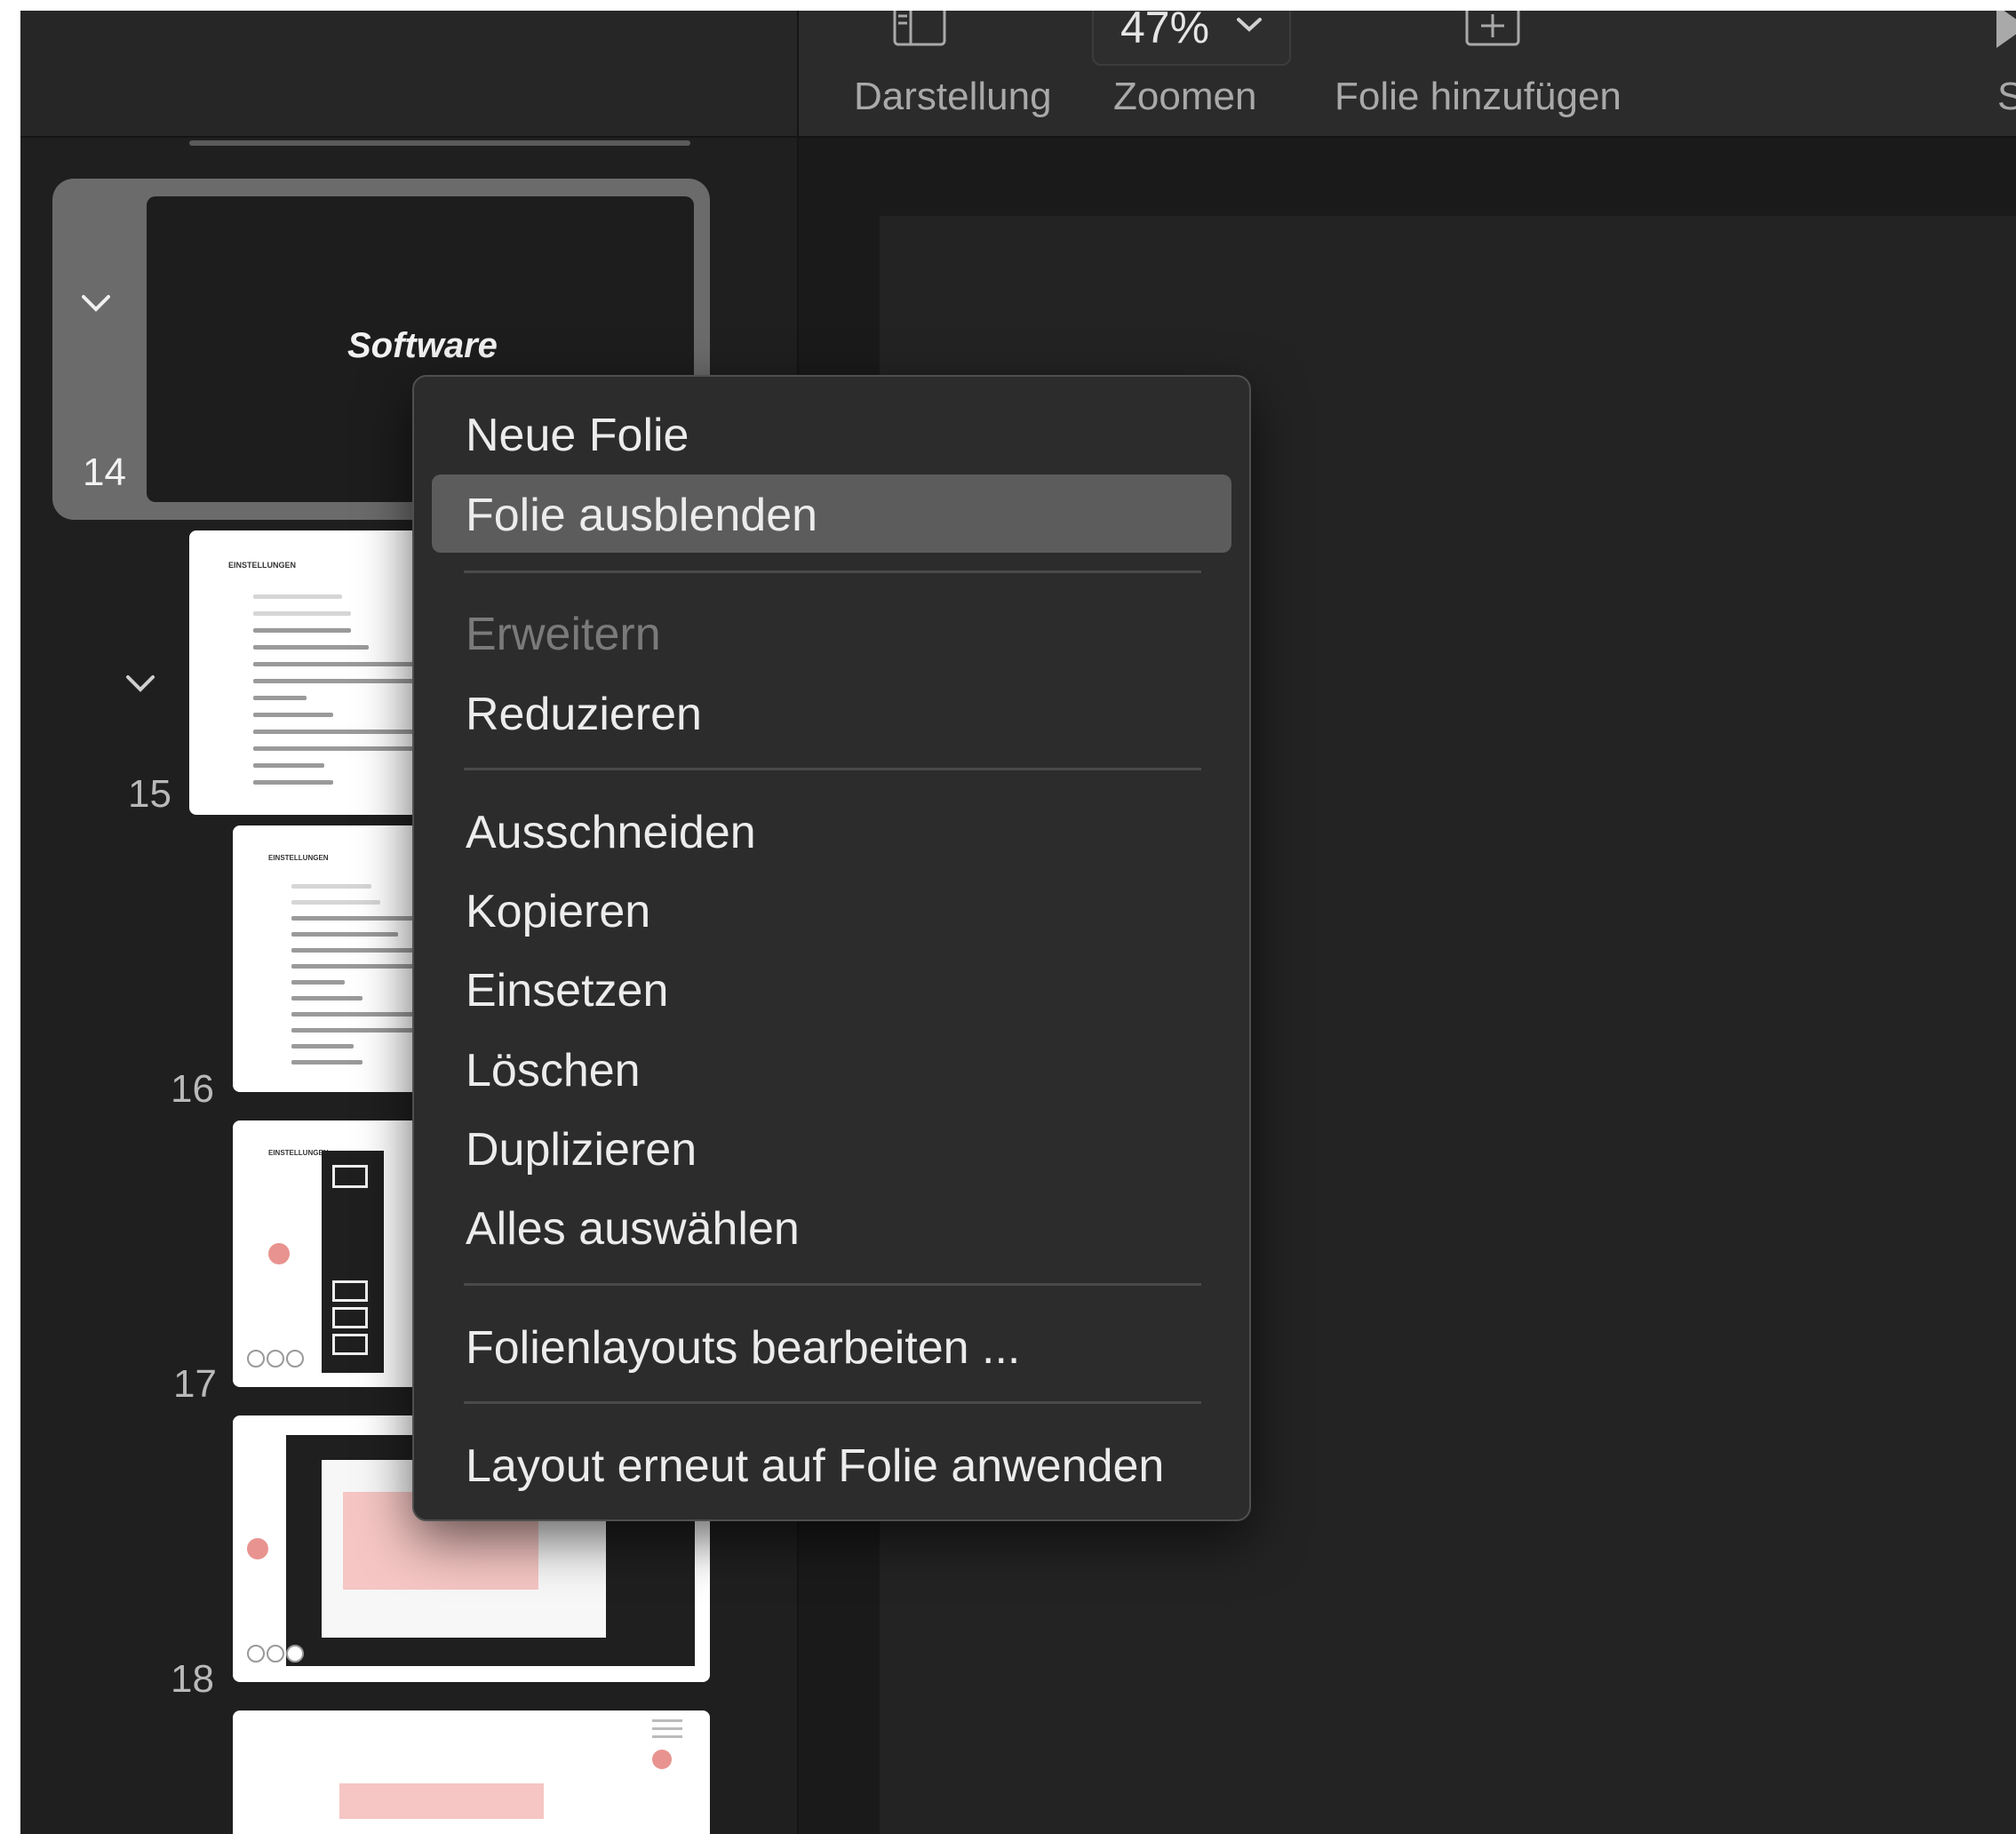  Describe the element at coordinates (953, 96) in the screenshot. I see `view-label: Darstellung` at that location.